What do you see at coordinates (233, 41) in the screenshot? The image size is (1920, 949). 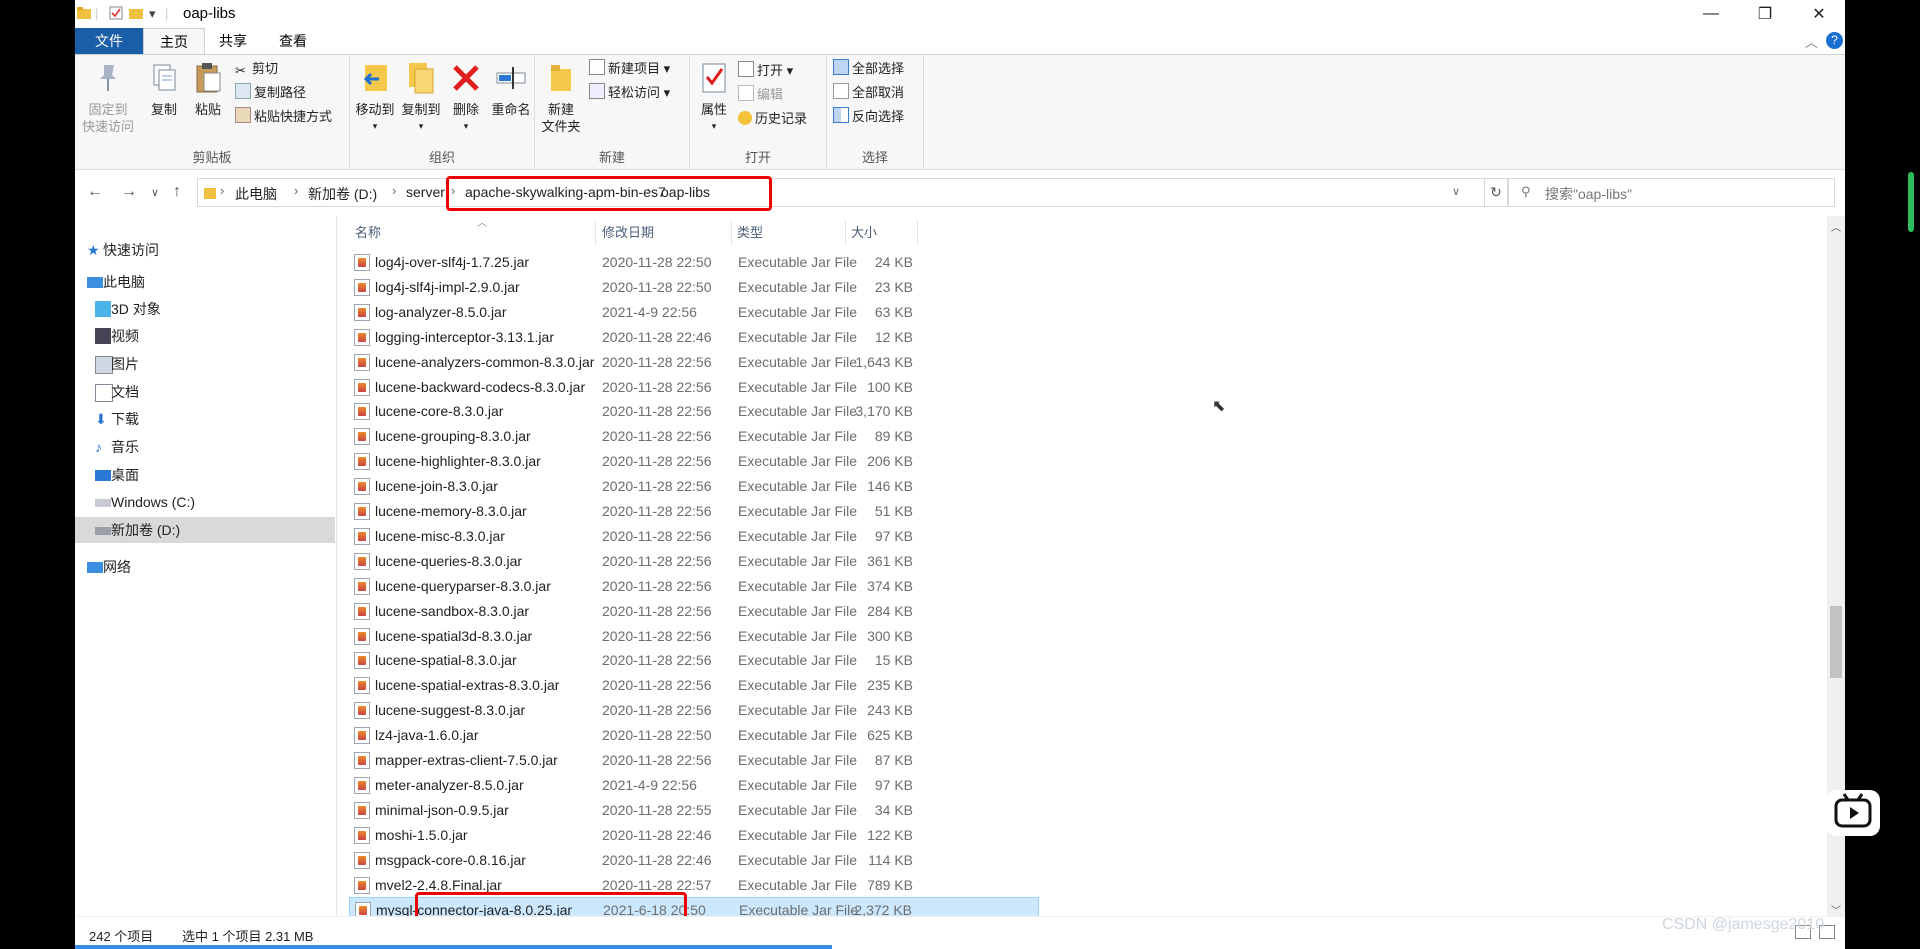 I see `tab-share: 共享` at bounding box center [233, 41].